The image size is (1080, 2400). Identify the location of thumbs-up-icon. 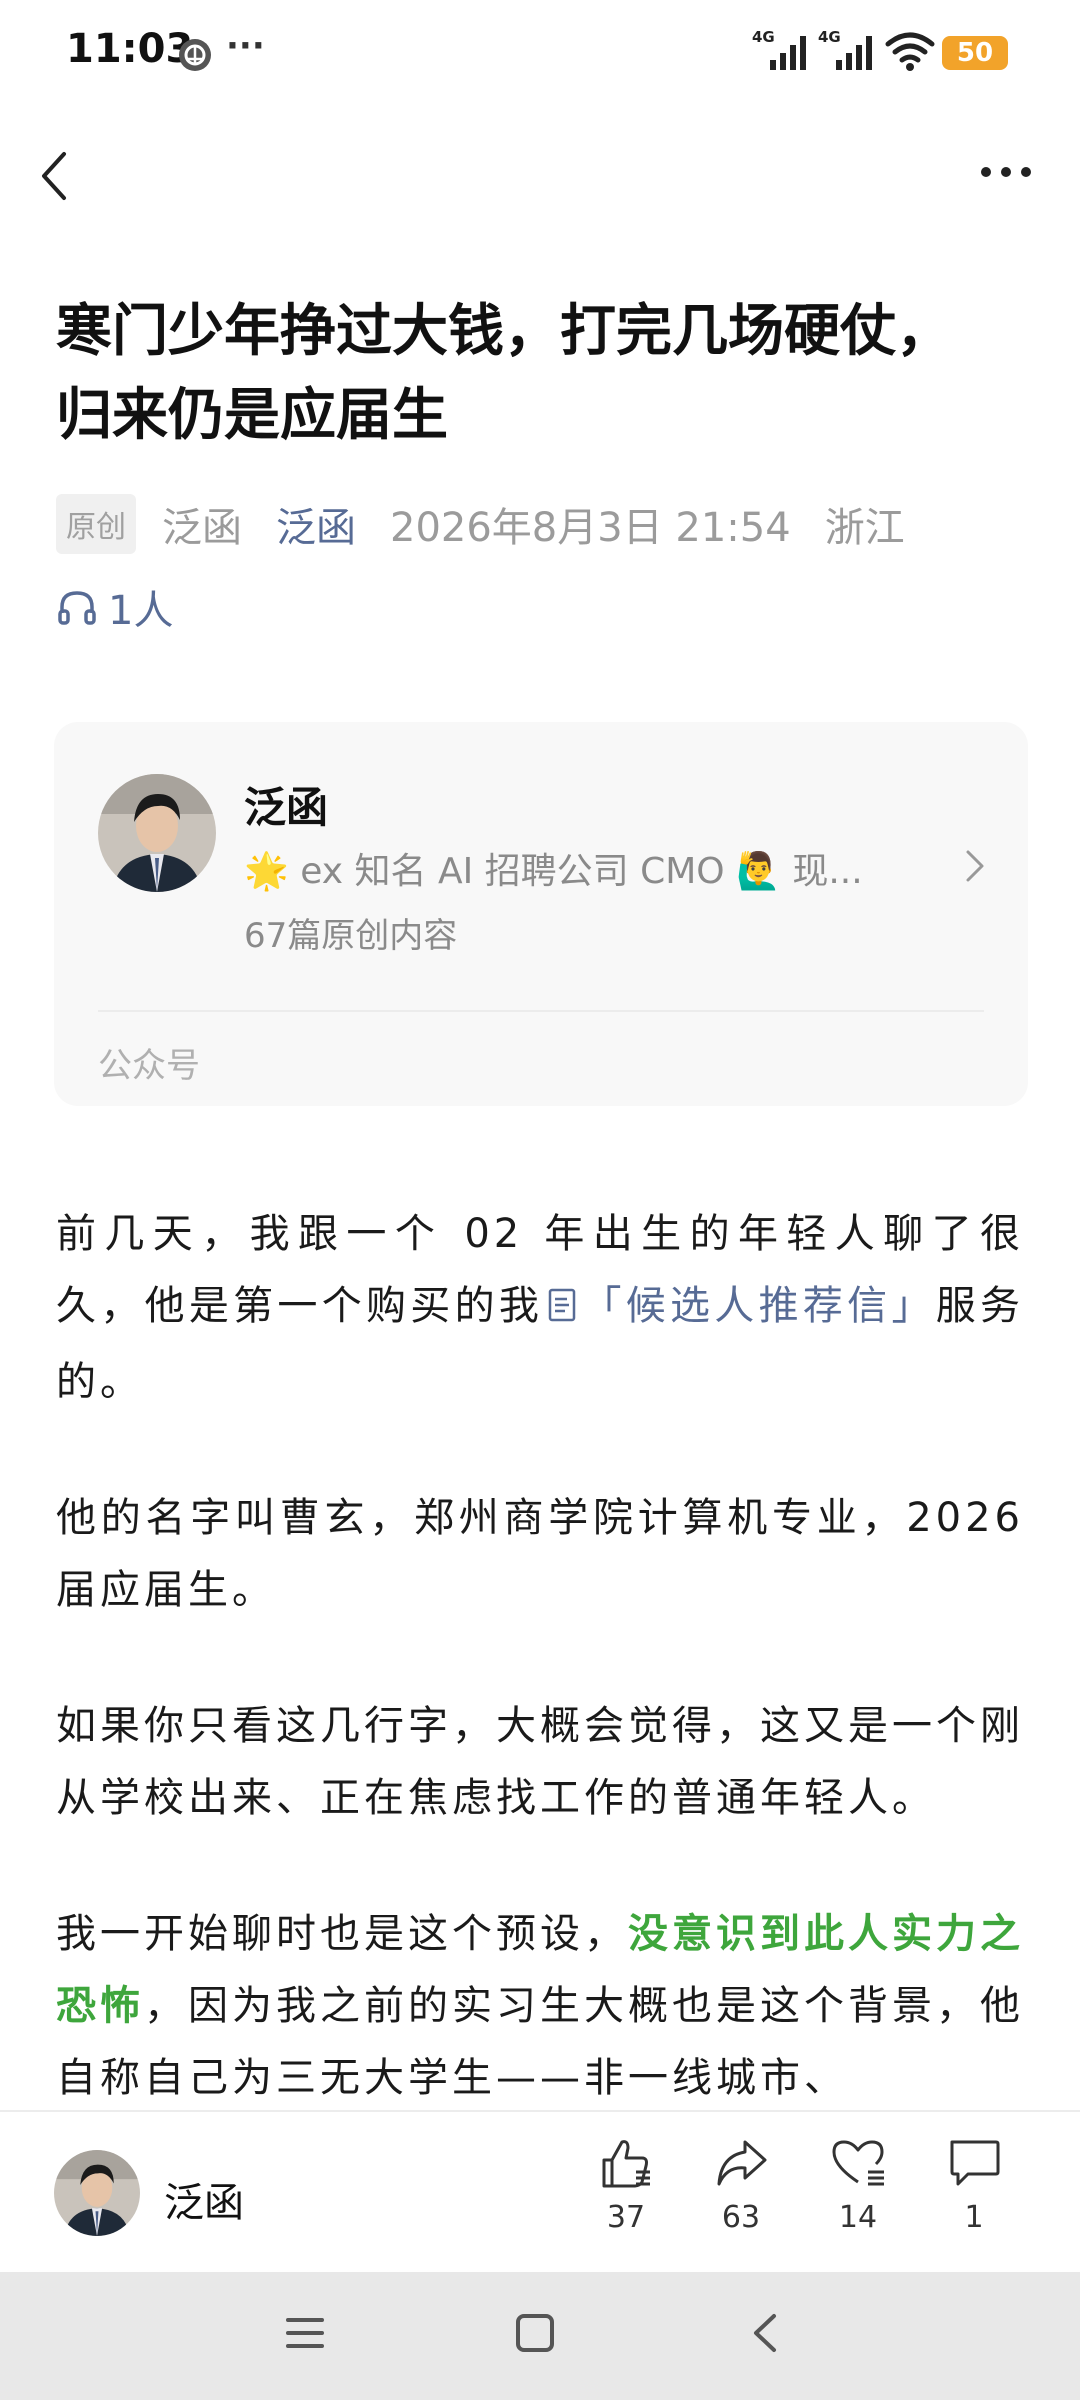
(626, 2167).